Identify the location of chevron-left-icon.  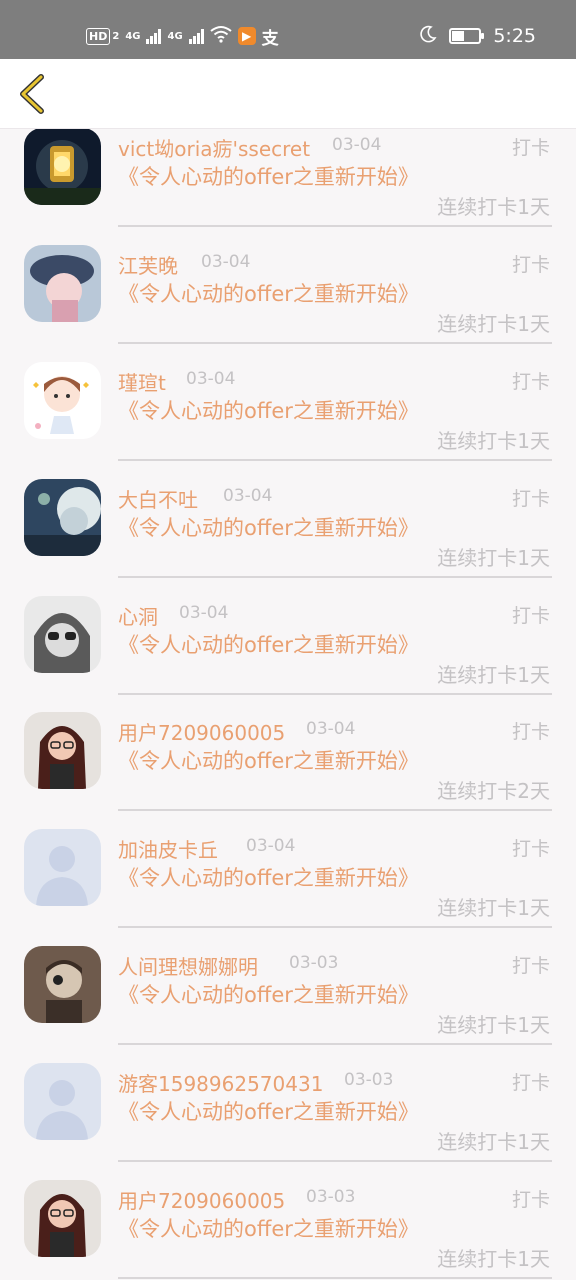
(32, 94).